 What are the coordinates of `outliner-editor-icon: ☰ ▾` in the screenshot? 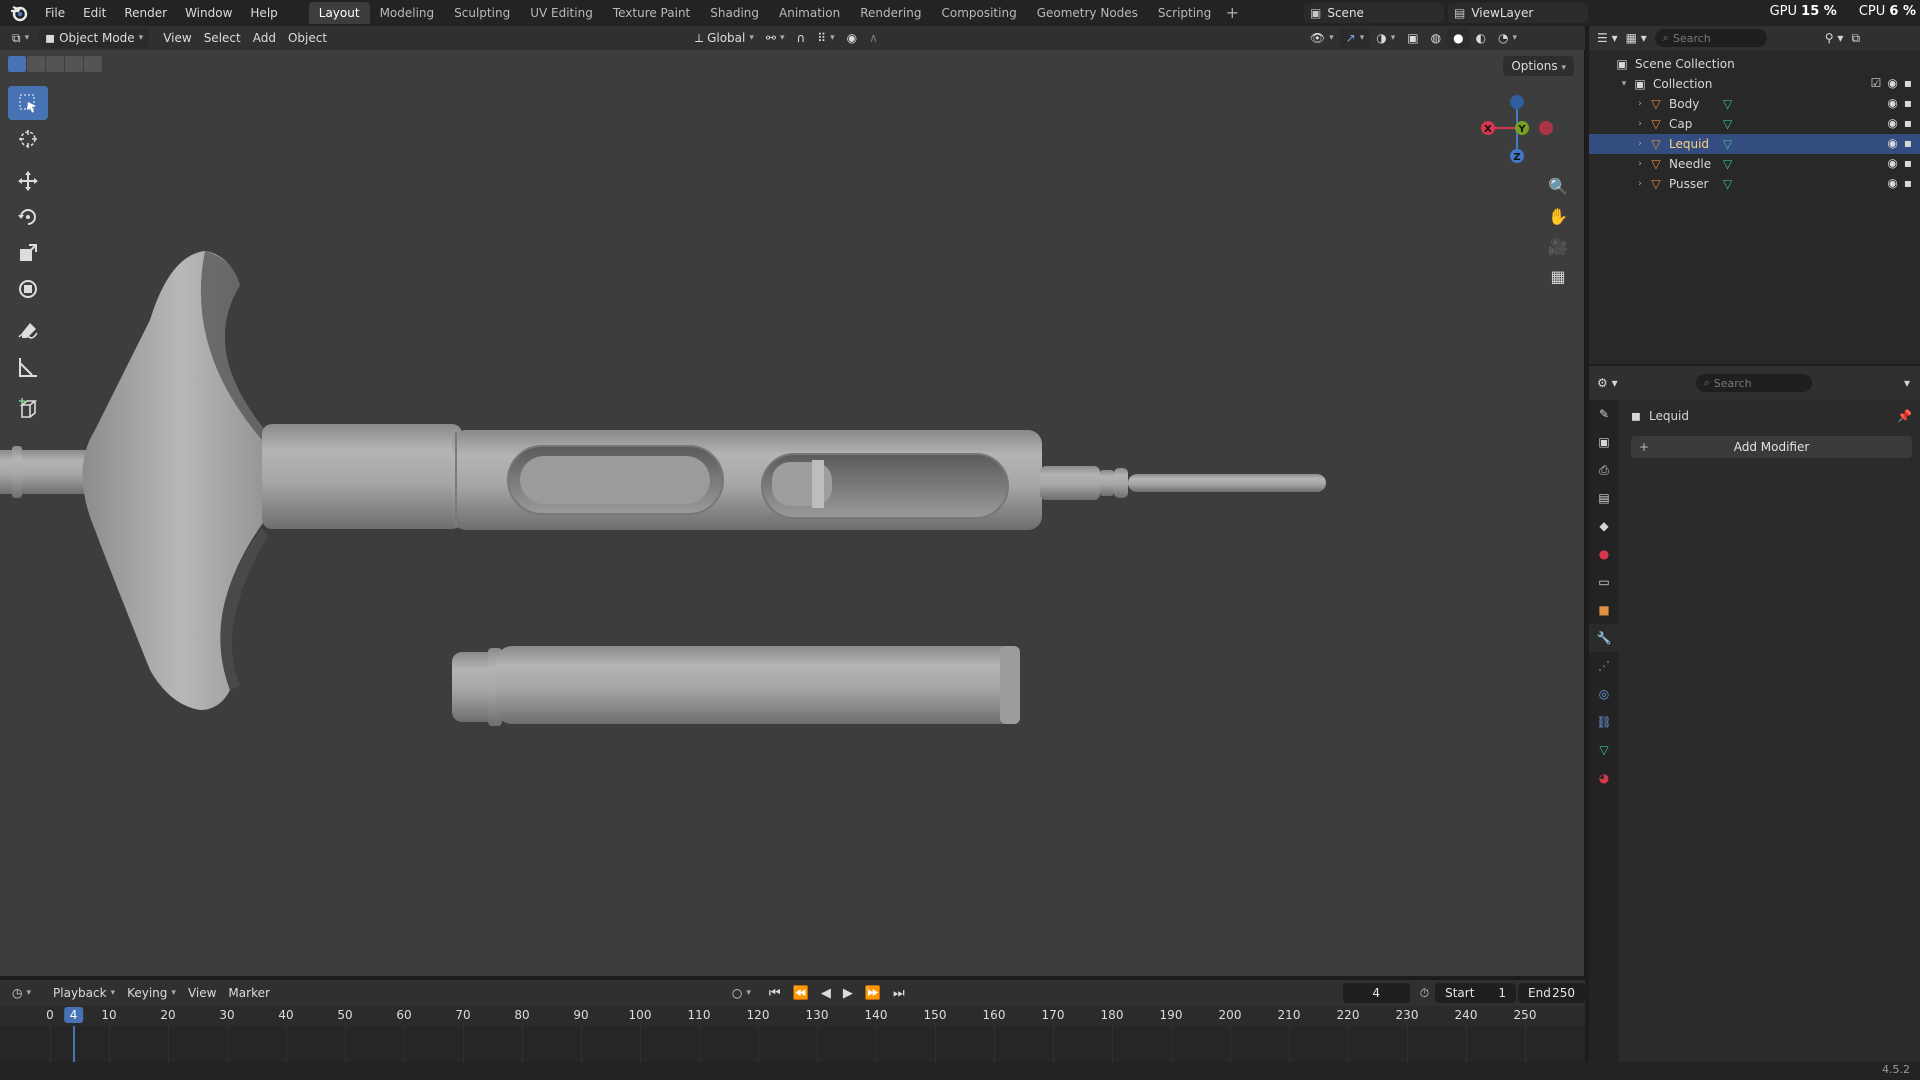 It's located at (1607, 38).